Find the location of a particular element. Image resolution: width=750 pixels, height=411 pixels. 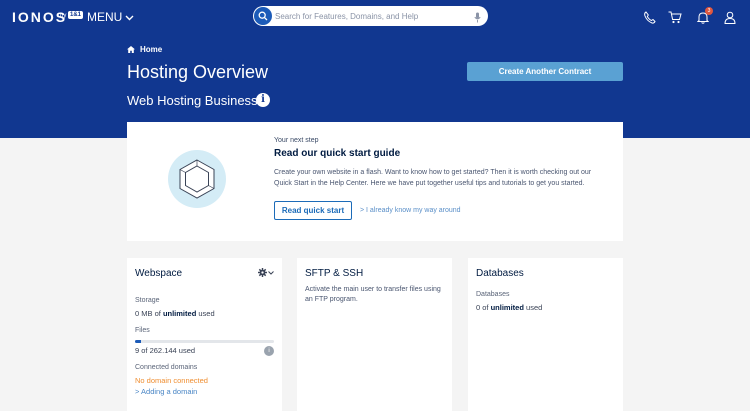

logo-by-text: by is located at coordinates (63, 16).